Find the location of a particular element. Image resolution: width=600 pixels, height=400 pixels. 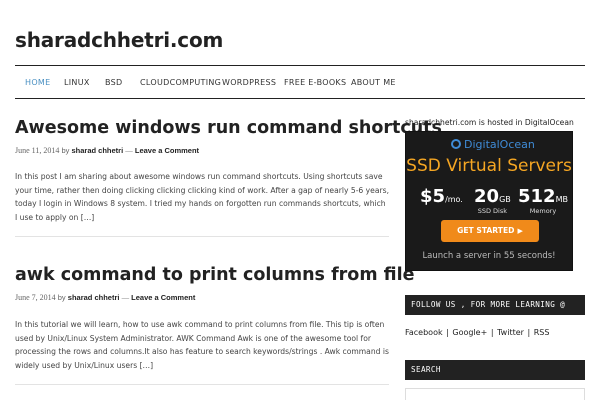

post-title: Awesome windows run command shortcuts is located at coordinates (228, 128).